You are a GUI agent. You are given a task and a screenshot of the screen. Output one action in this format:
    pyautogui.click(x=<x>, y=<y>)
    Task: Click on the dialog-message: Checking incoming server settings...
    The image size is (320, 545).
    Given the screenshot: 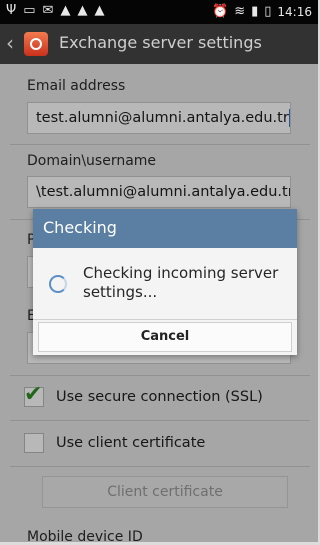 What is the action you would take?
    pyautogui.click(x=181, y=282)
    